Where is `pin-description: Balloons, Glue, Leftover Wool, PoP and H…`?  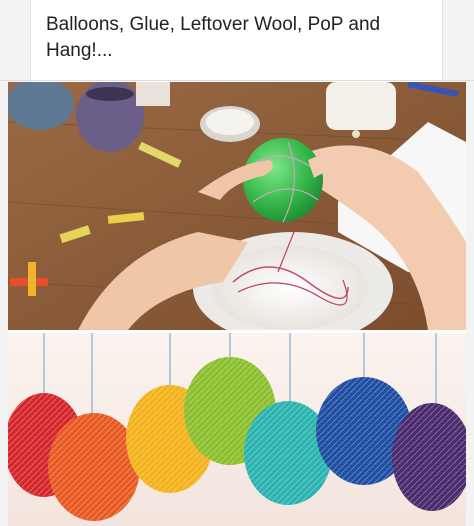 pin-description: Balloons, Glue, Leftover Wool, PoP and H… is located at coordinates (213, 37).